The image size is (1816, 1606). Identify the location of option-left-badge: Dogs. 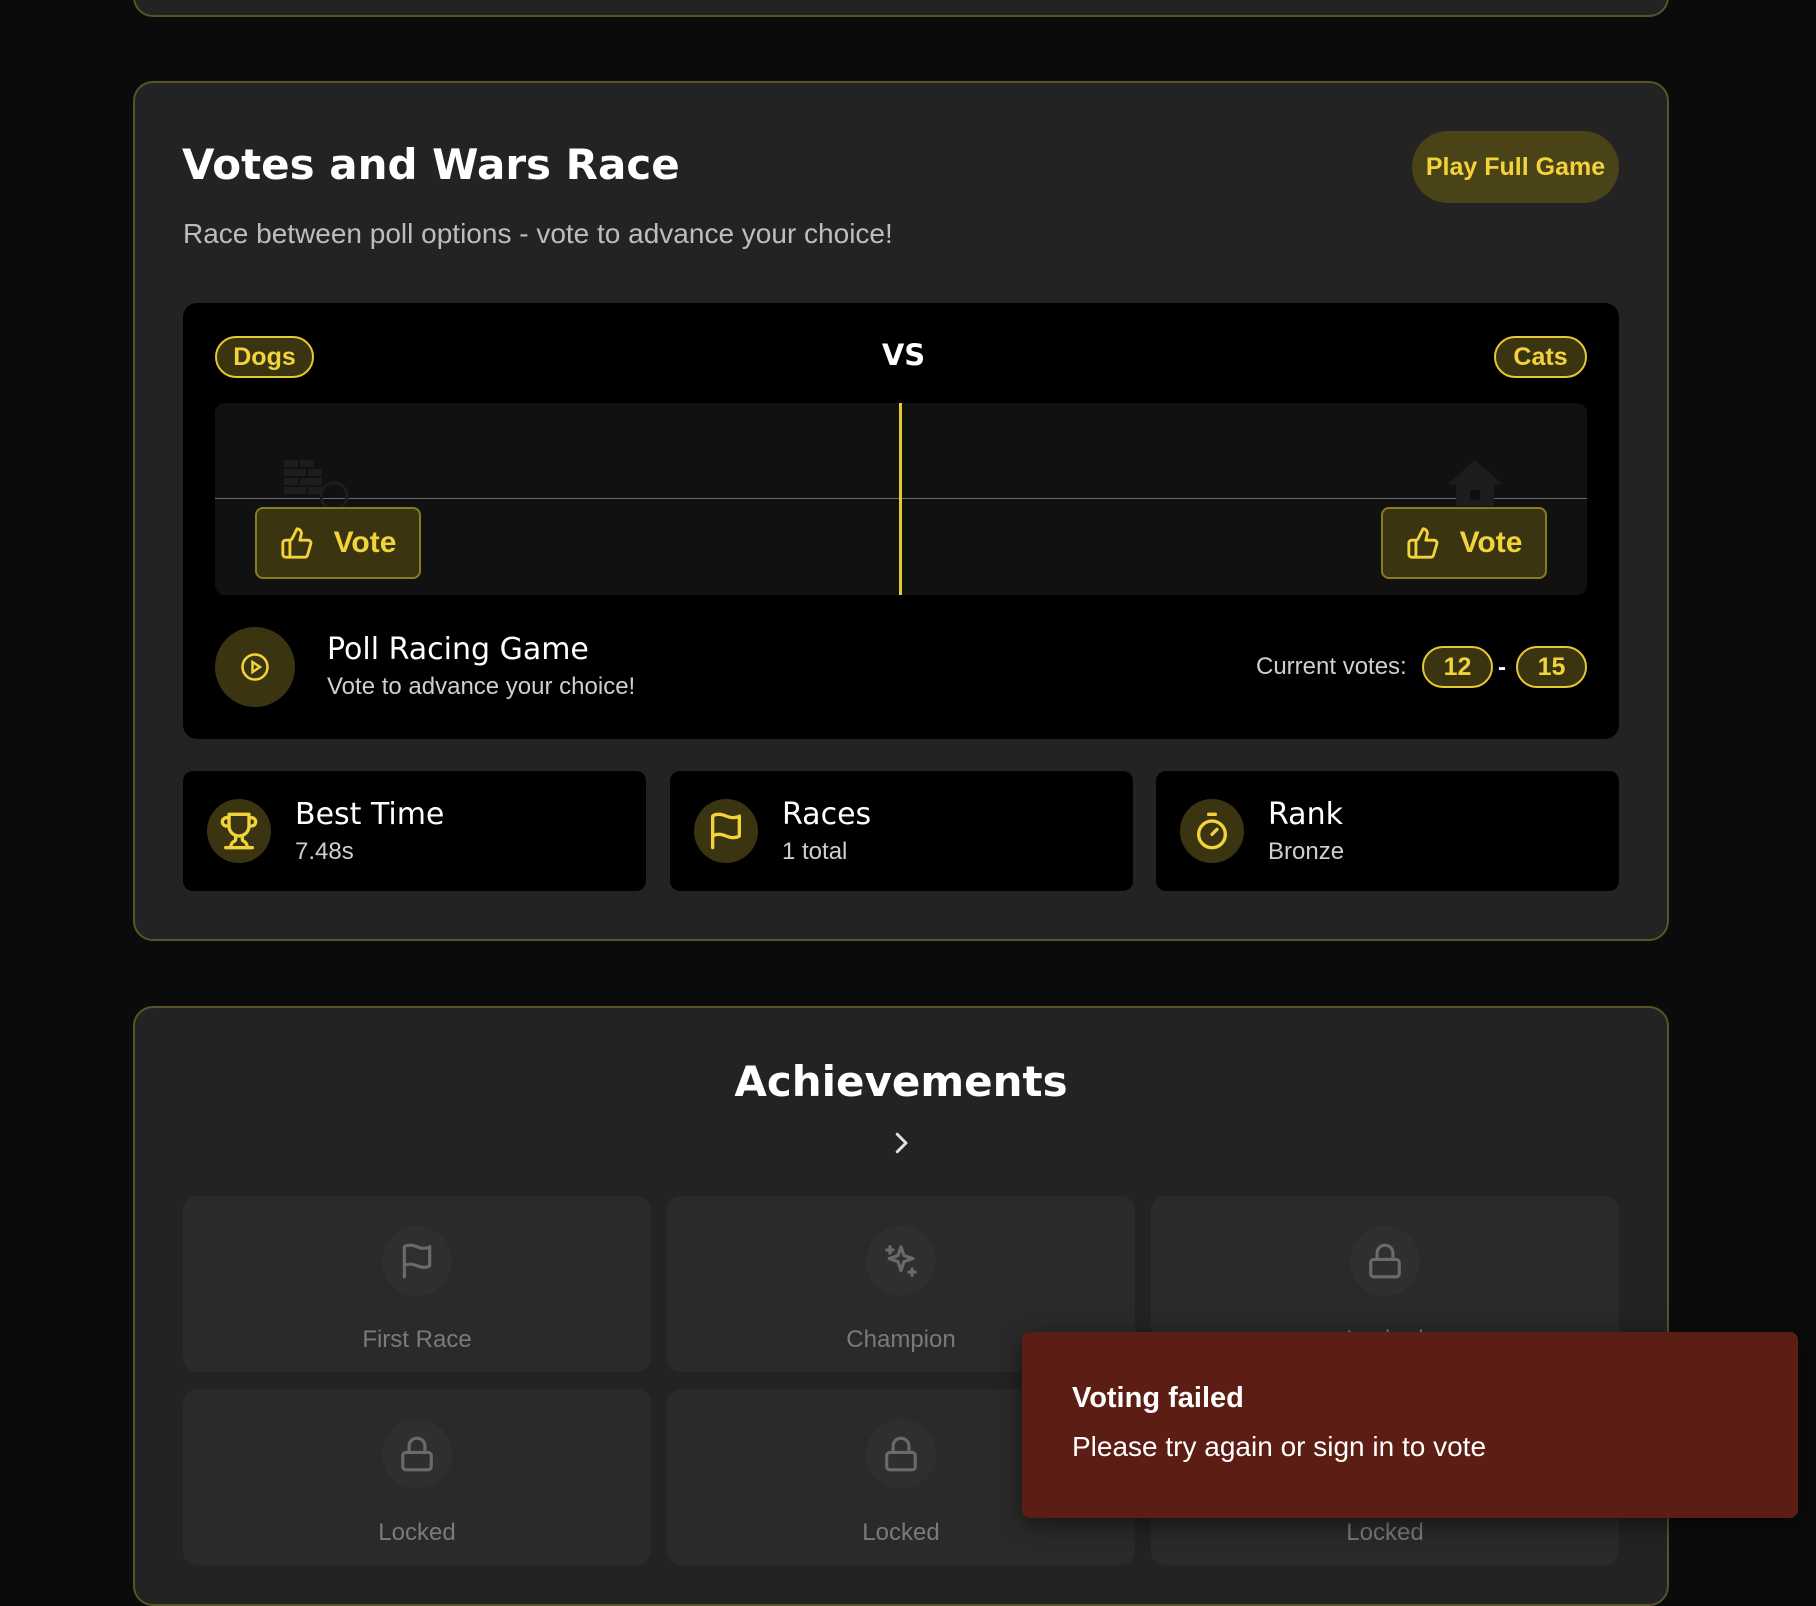
(264, 357).